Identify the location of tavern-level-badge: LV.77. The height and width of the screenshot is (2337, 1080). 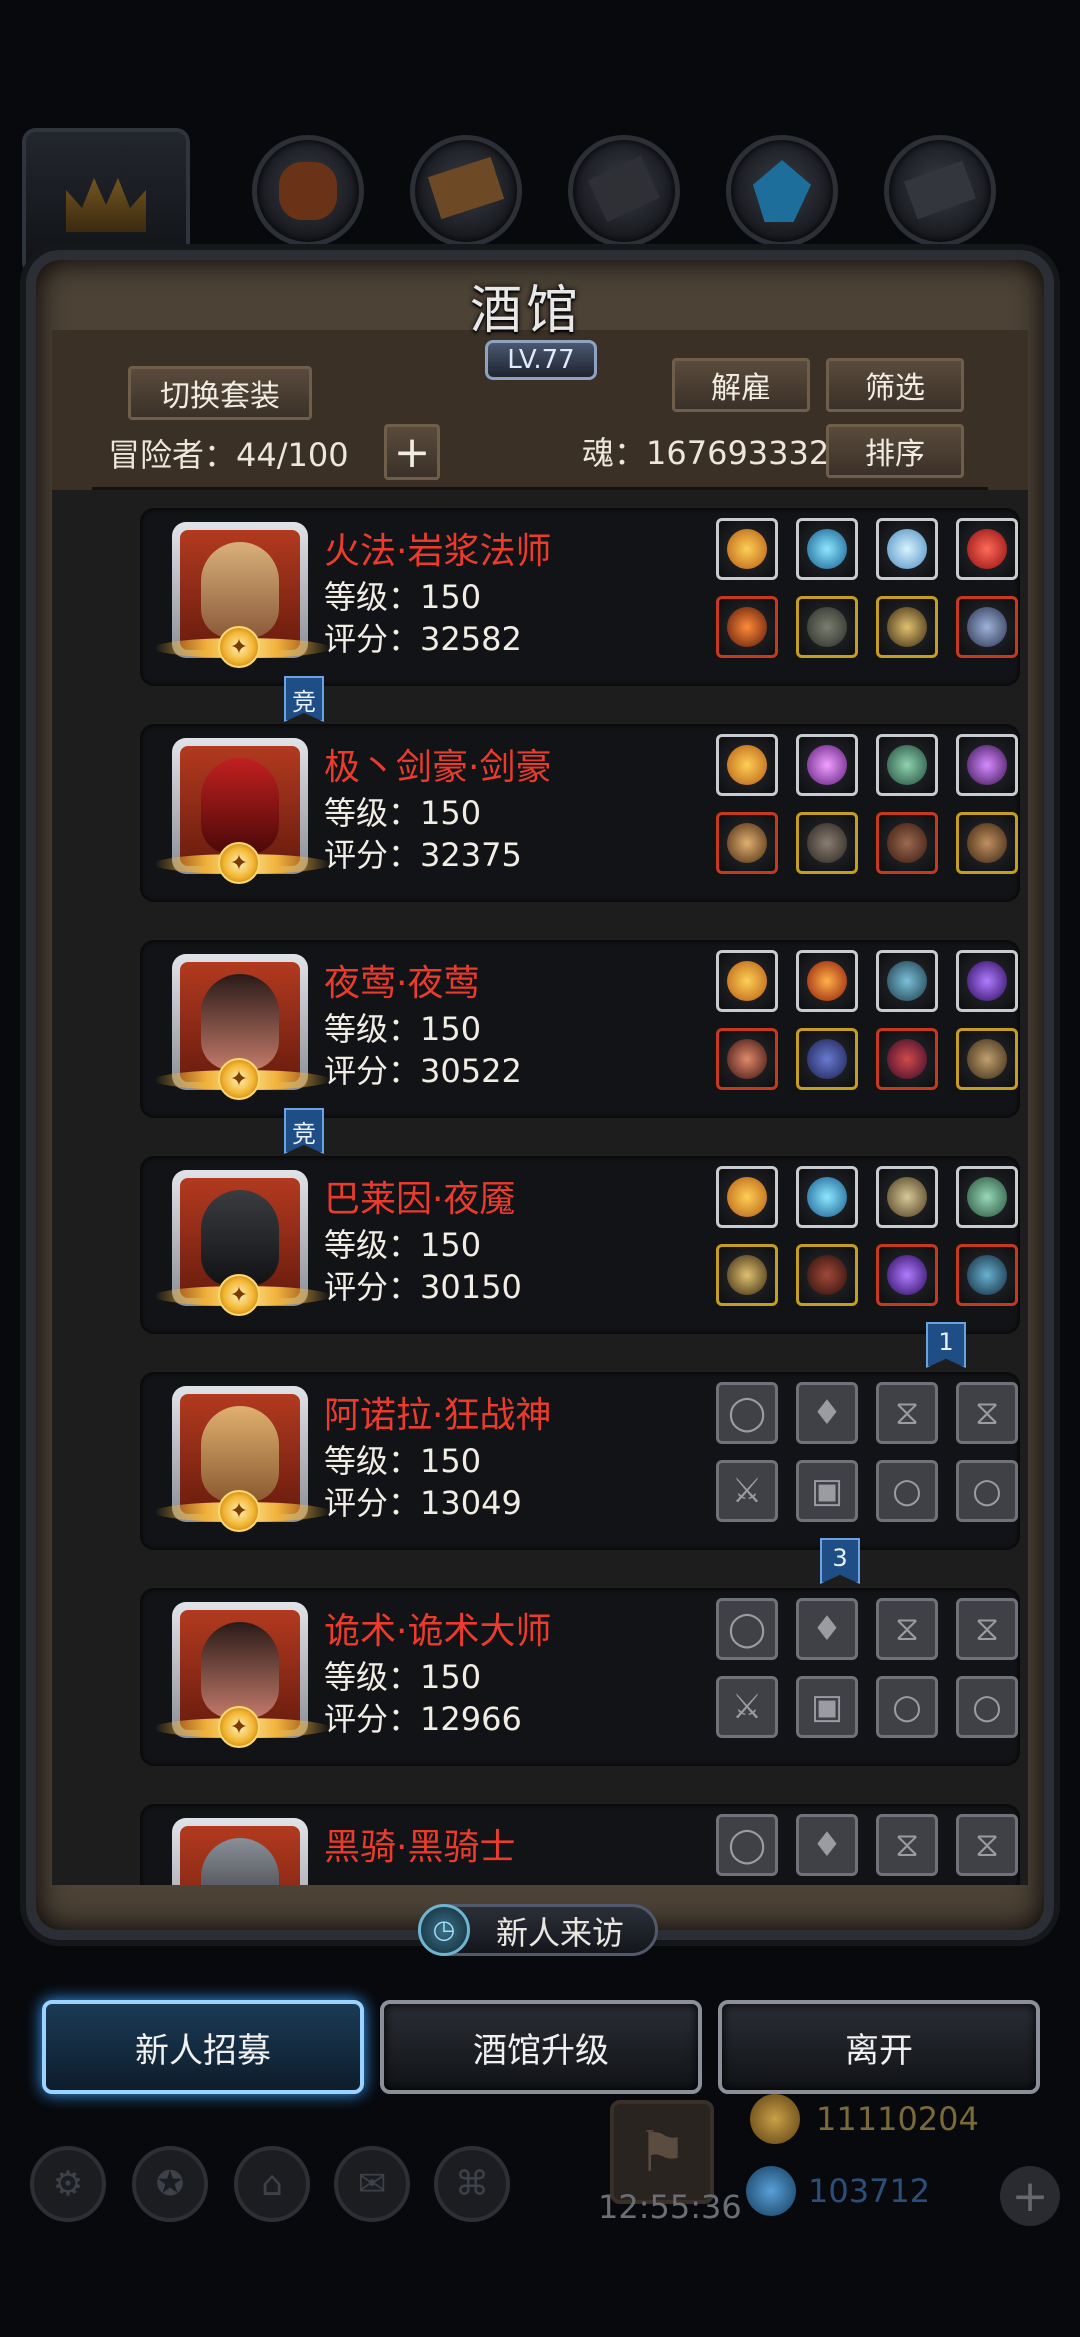
(541, 360).